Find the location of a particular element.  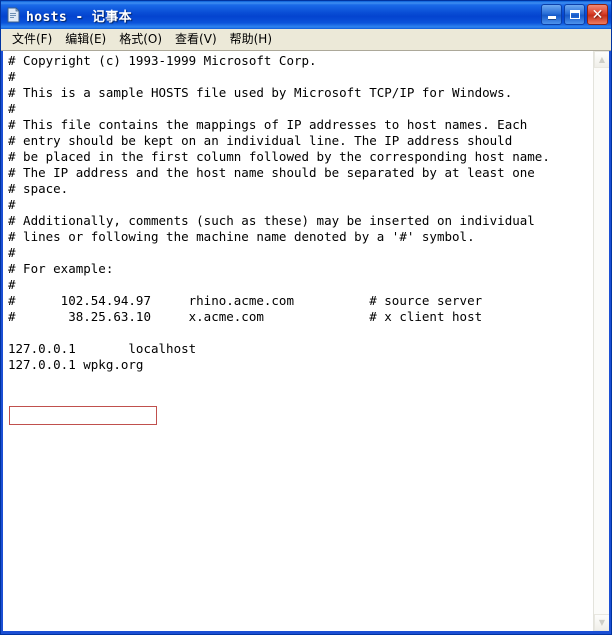

window-controls: ✕ is located at coordinates (574, 14).